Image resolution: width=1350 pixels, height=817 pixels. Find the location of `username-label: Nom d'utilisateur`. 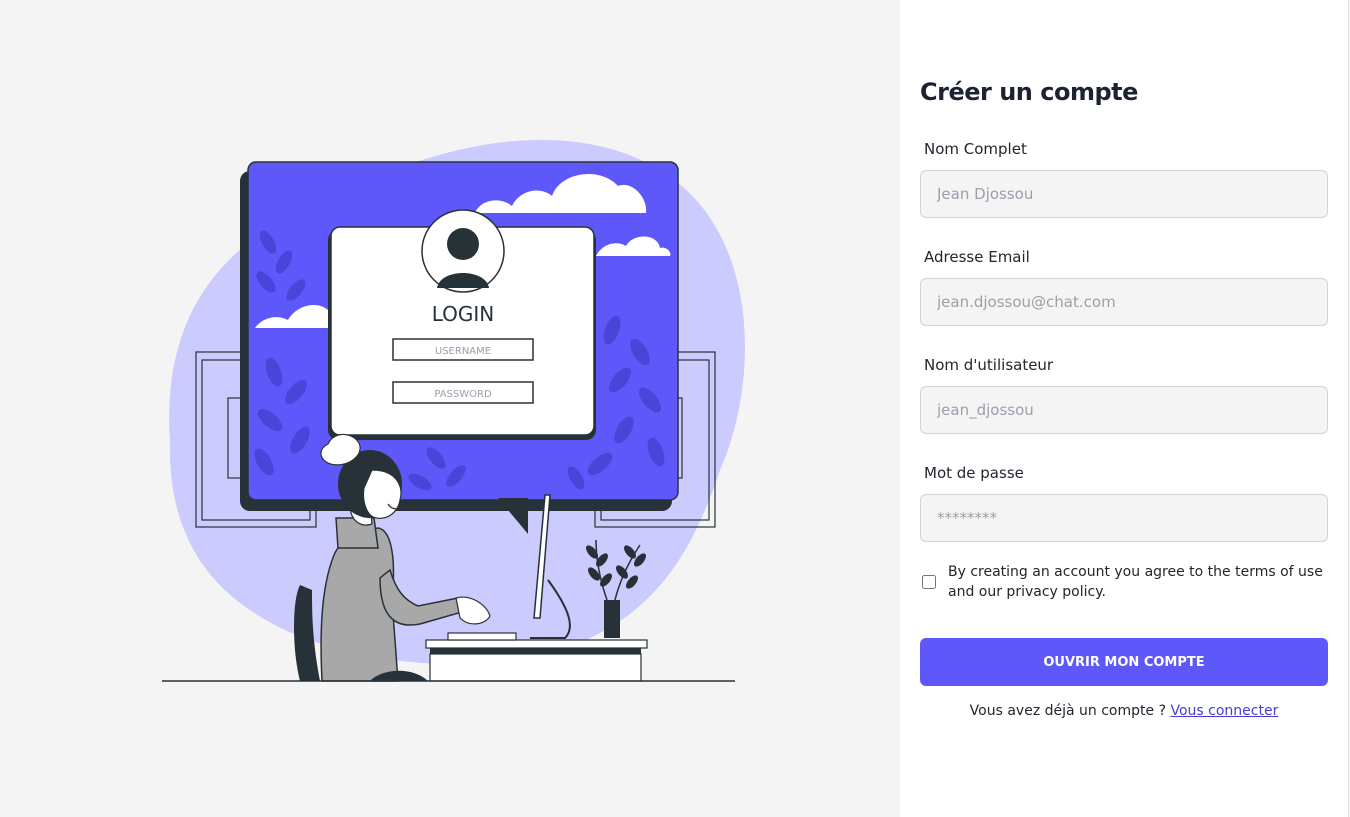

username-label: Nom d'utilisateur is located at coordinates (989, 365).